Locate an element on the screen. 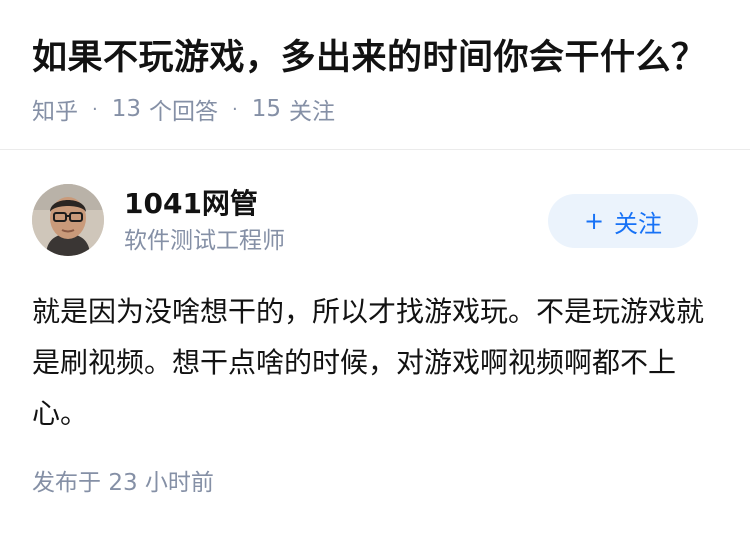 The image size is (750, 534). follower-count-label: 关注 is located at coordinates (312, 109).